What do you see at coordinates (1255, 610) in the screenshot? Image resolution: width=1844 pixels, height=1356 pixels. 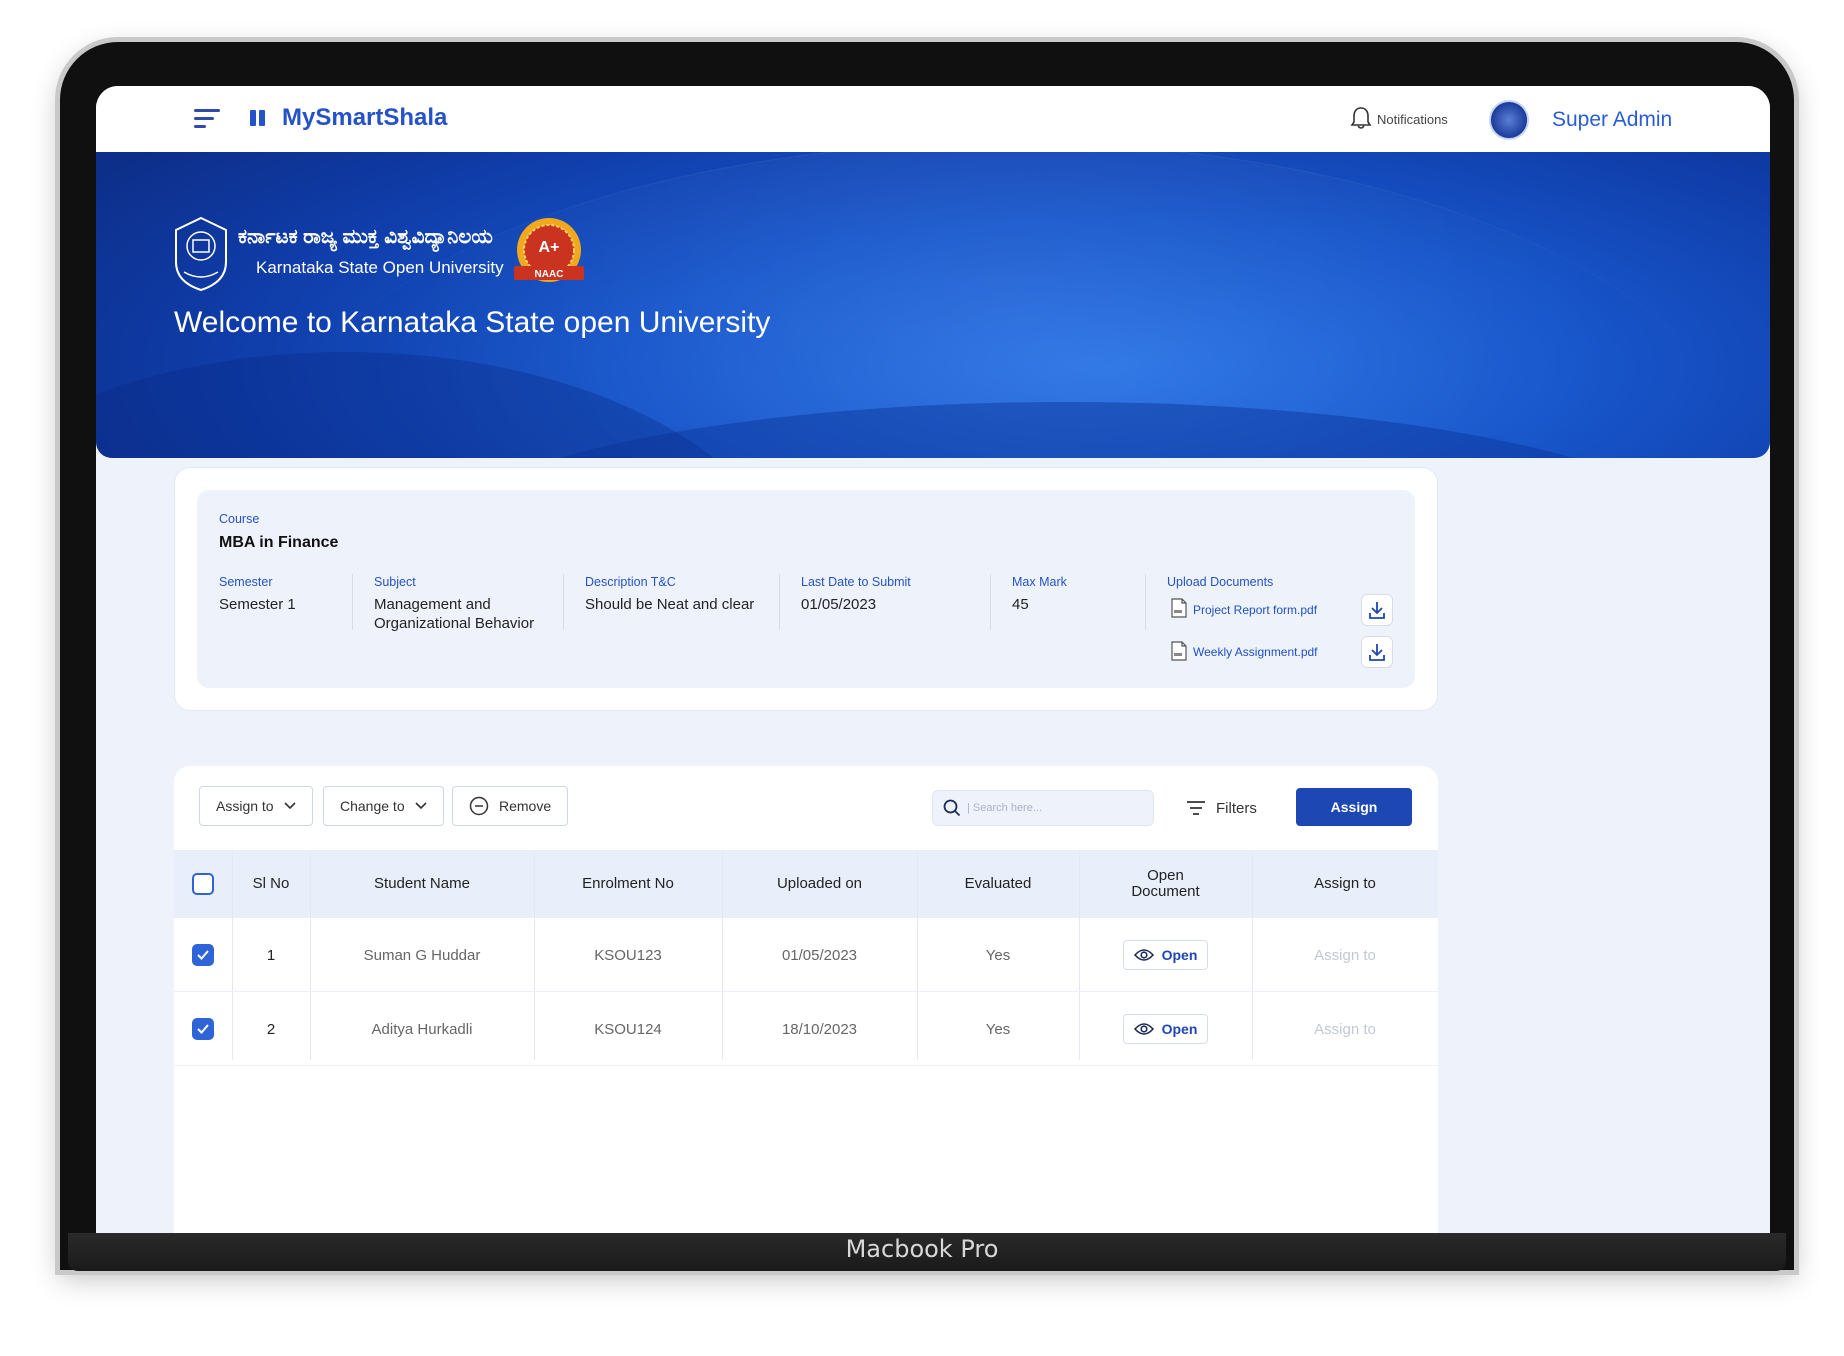 I see `document-link: Project Report form.pdf` at bounding box center [1255, 610].